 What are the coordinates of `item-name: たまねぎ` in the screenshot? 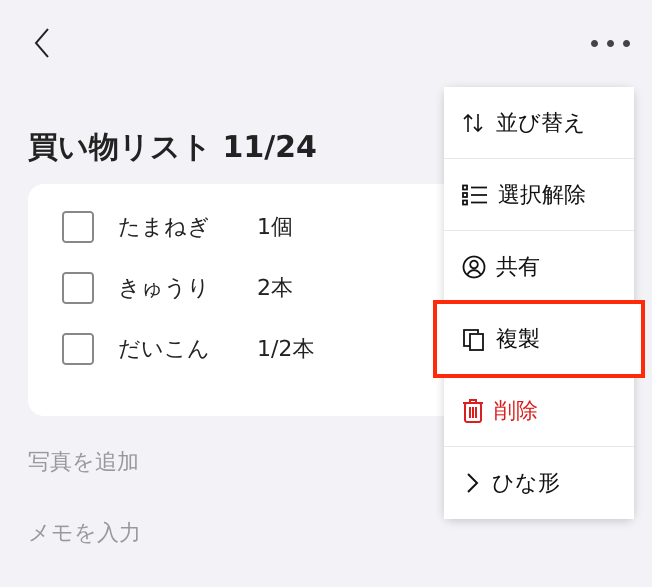 It's located at (164, 228).